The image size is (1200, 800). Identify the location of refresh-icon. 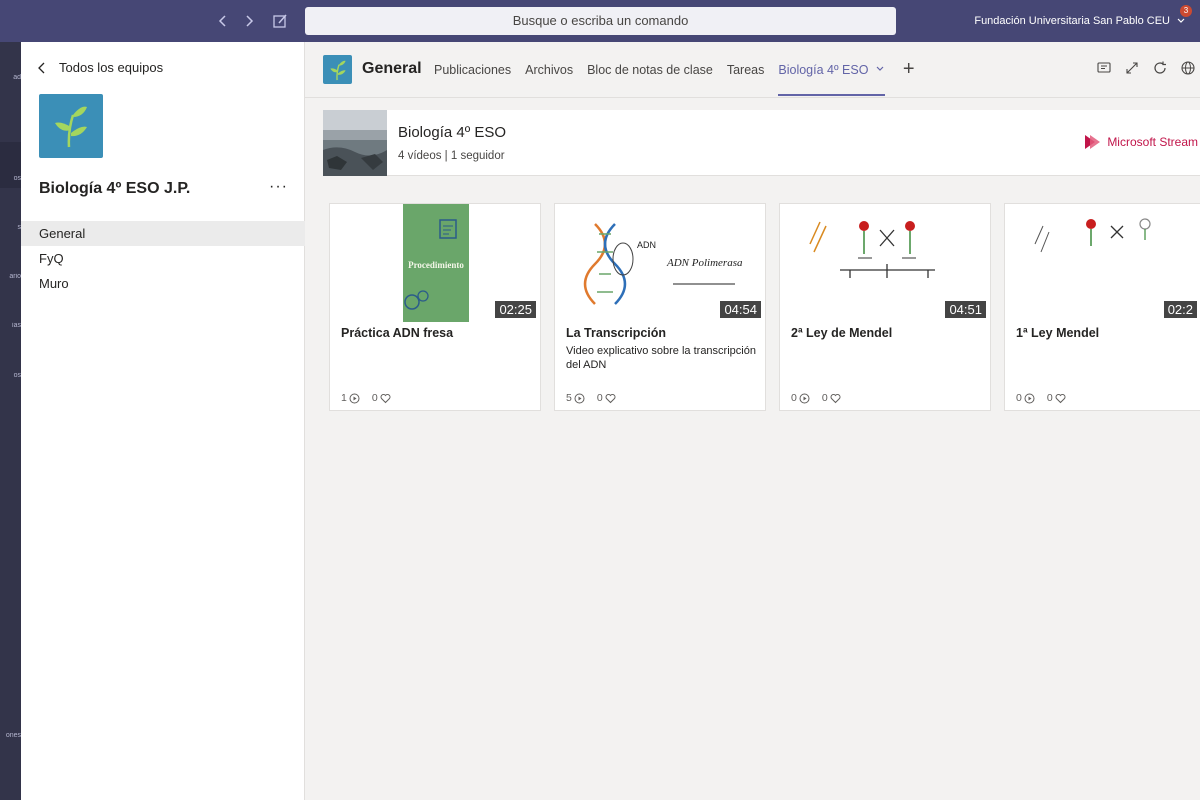
(1160, 68).